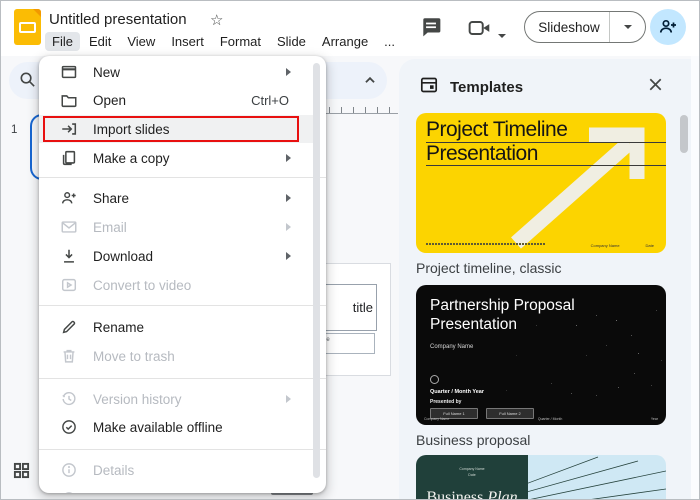  I want to click on document-title: Untitled presentation, so click(118, 19).